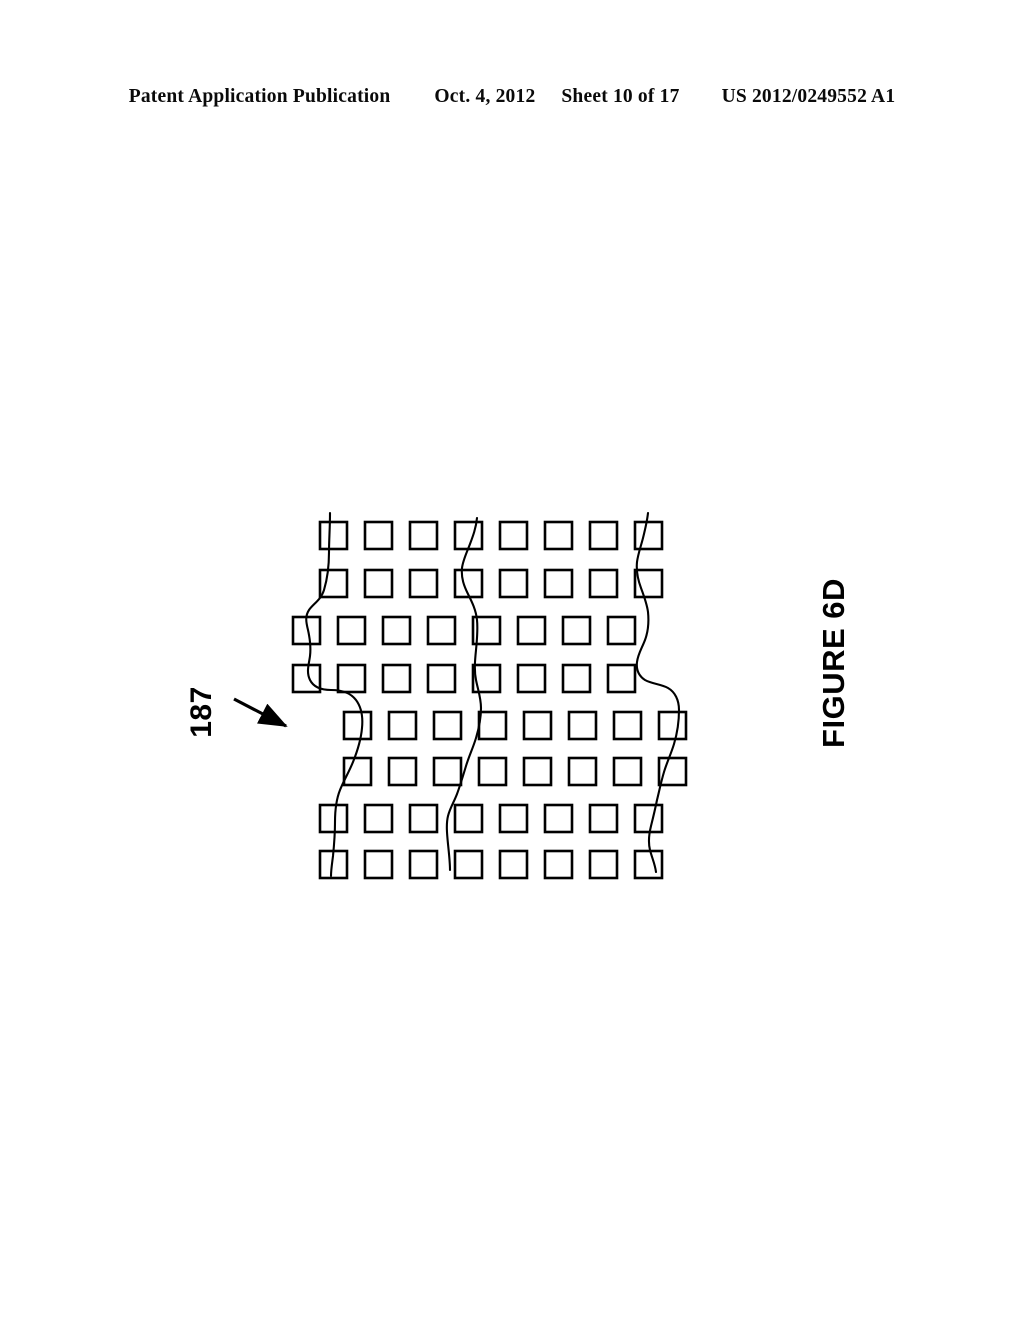 Image resolution: width=1024 pixels, height=1320 pixels. I want to click on leader-line-group, so click(260, 712).